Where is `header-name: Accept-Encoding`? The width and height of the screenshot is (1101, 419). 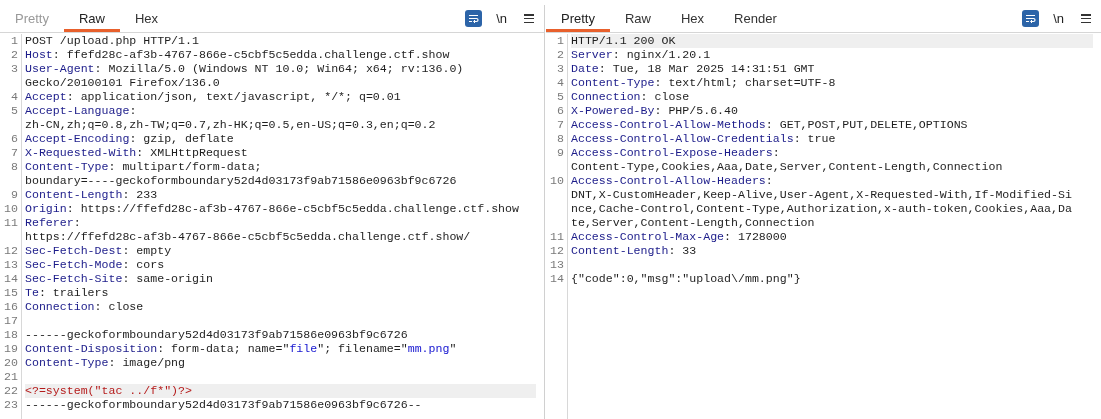 header-name: Accept-Encoding is located at coordinates (77, 138).